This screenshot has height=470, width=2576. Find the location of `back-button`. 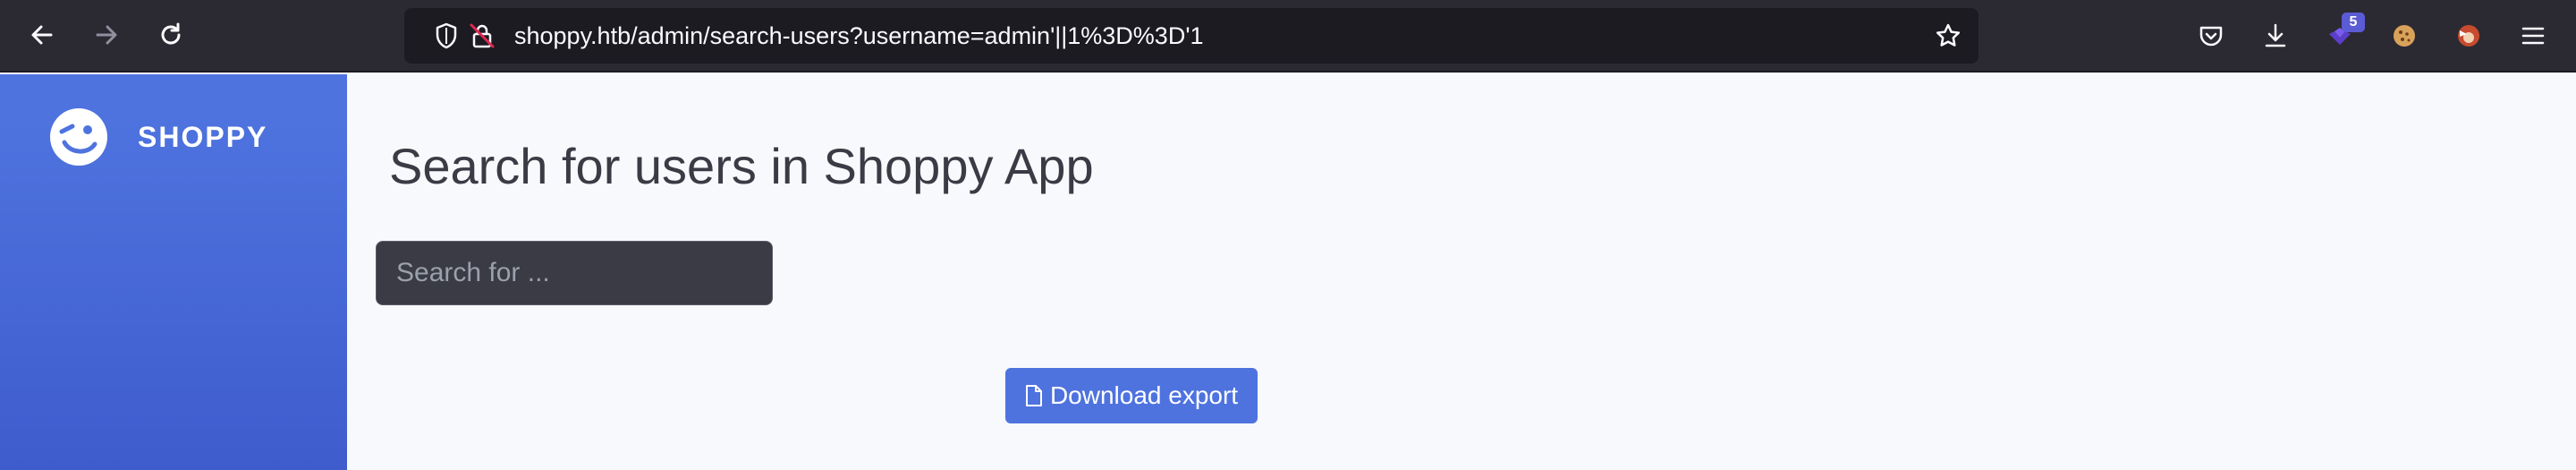

back-button is located at coordinates (42, 35).